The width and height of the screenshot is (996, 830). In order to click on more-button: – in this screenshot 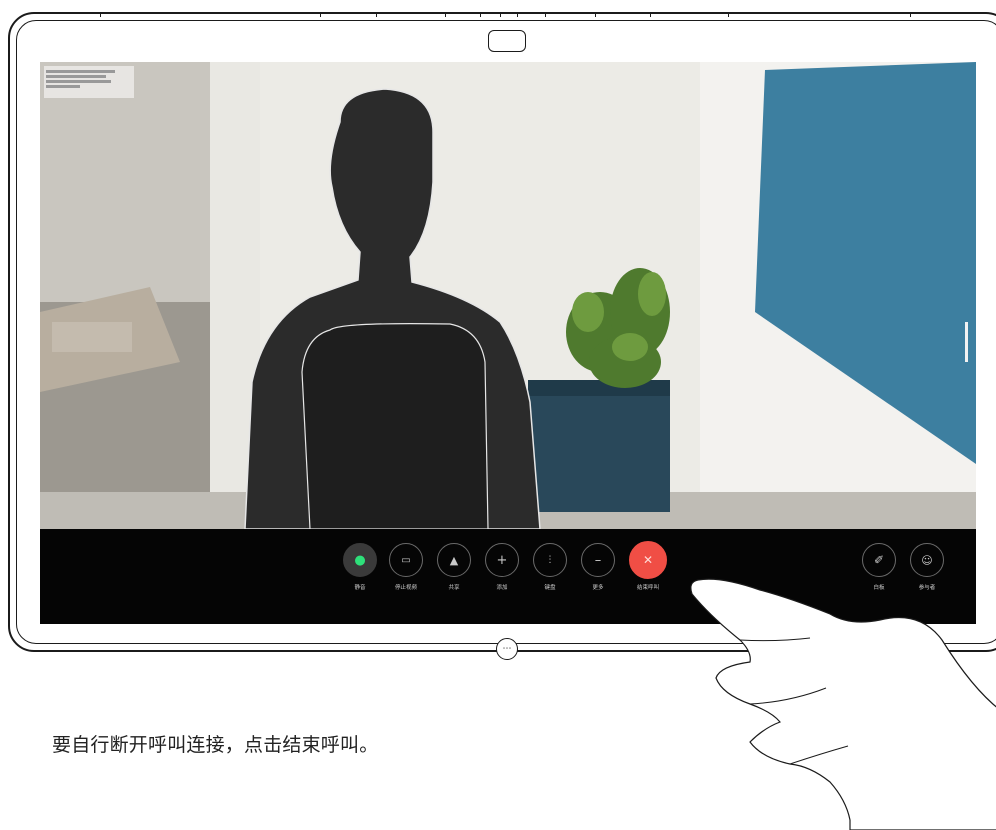, I will do `click(598, 560)`.